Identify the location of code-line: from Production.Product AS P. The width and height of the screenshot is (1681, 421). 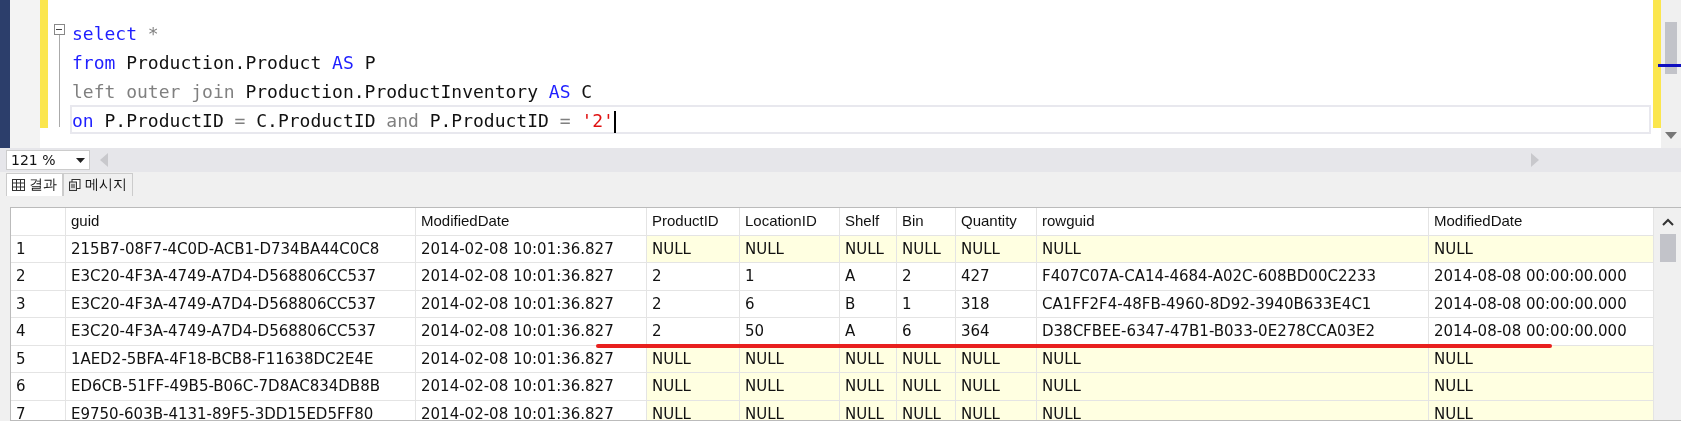
(224, 63).